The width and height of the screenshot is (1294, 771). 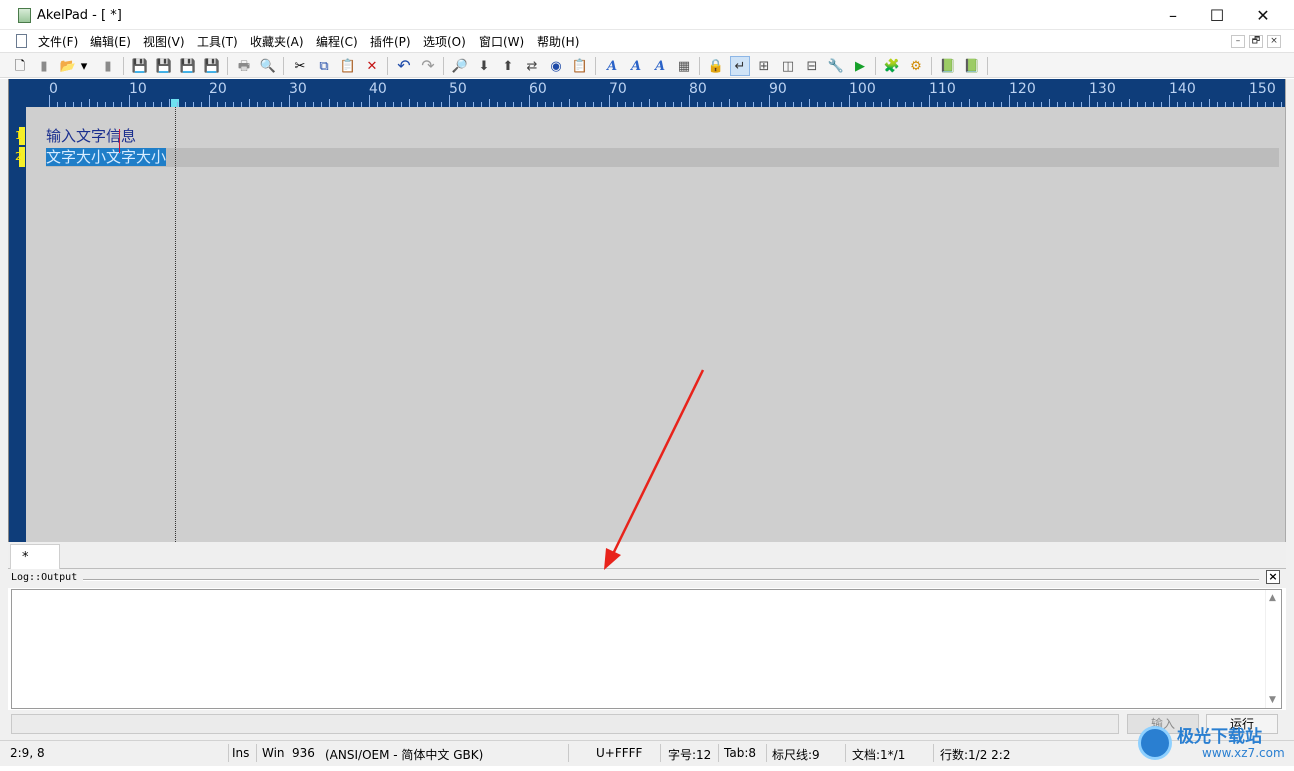 I want to click on run-icon: ▶, so click(x=860, y=66).